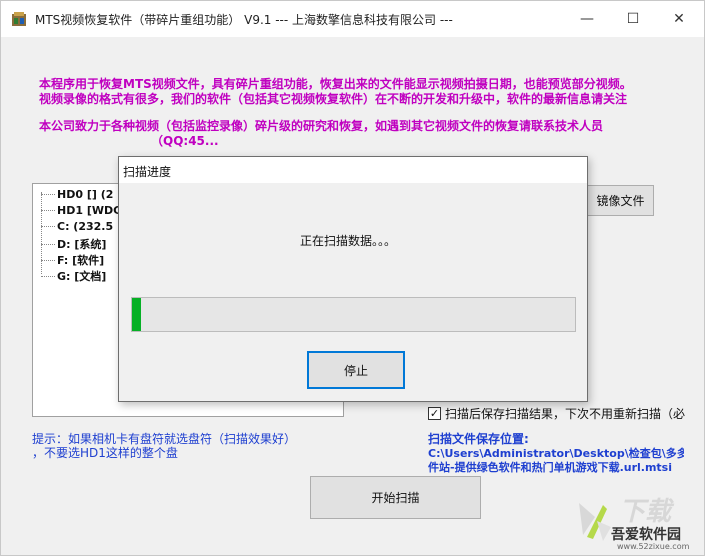 This screenshot has width=705, height=556. Describe the element at coordinates (136, 314) in the screenshot. I see `progress-fill` at that location.